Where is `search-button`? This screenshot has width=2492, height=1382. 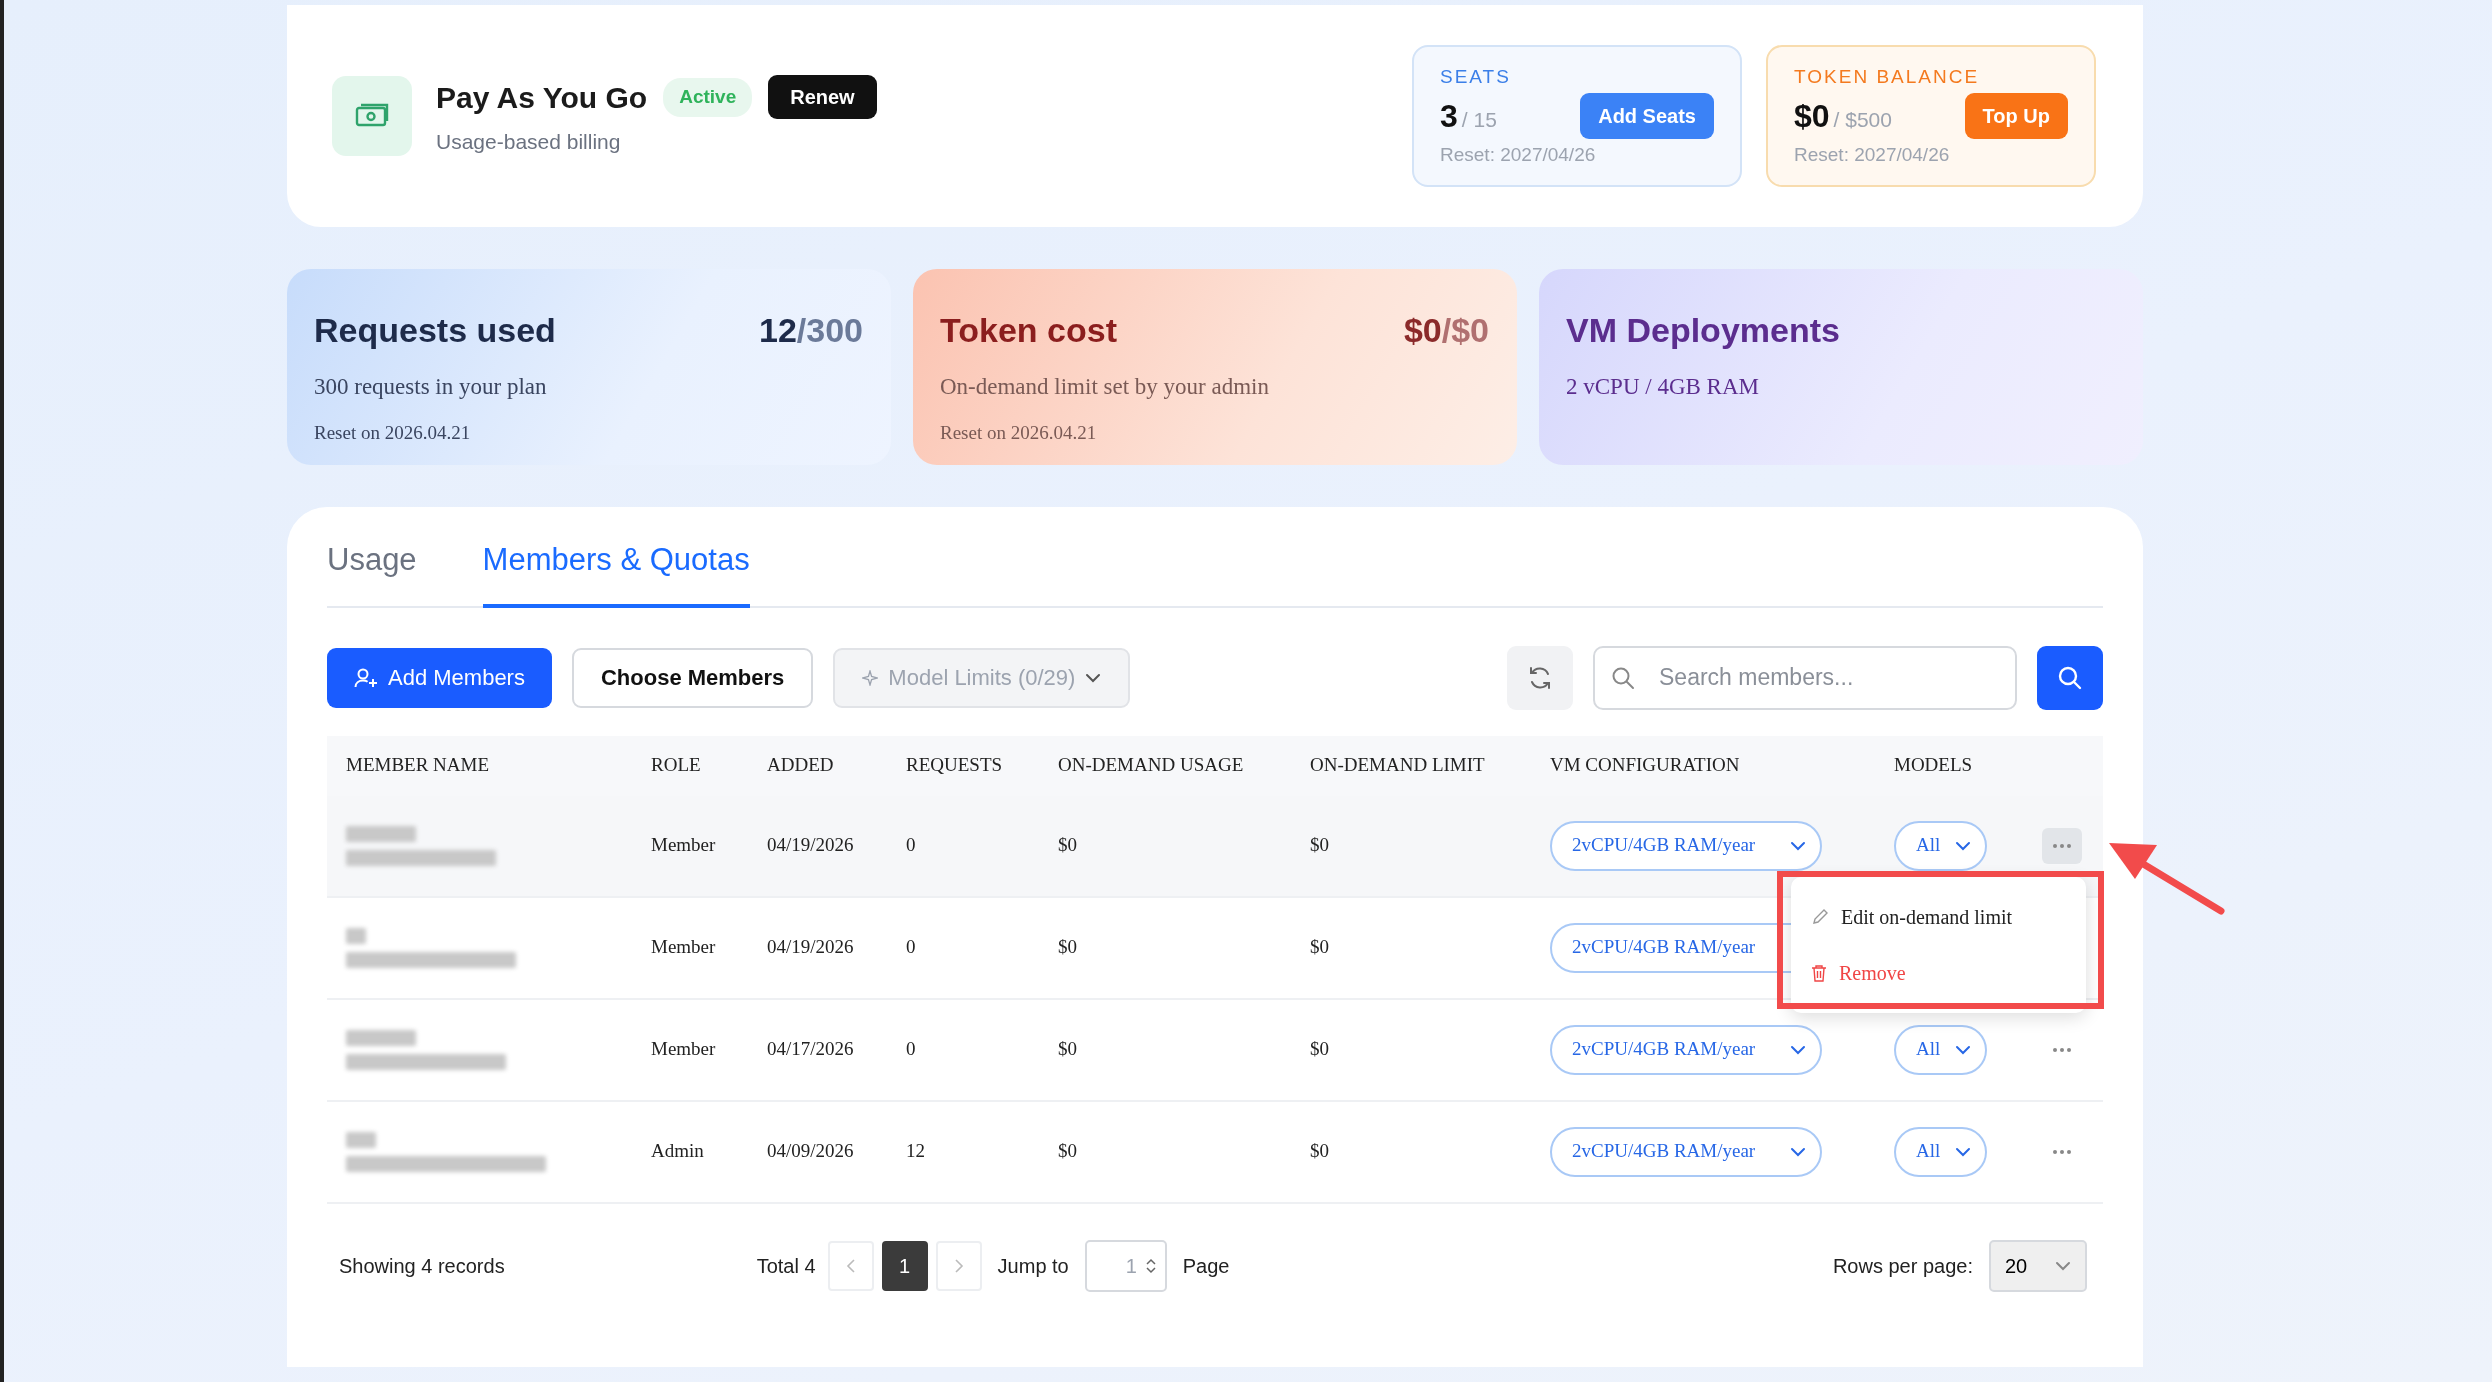 search-button is located at coordinates (2070, 677).